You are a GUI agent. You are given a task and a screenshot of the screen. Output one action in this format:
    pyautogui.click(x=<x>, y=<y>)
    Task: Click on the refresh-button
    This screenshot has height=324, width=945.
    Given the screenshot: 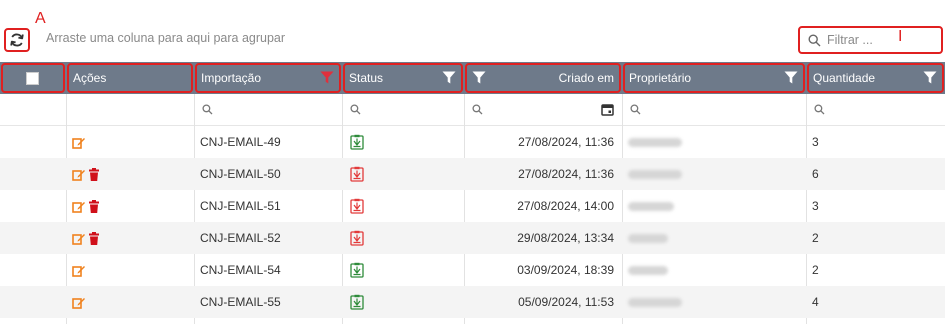 What is the action you would take?
    pyautogui.click(x=17, y=40)
    